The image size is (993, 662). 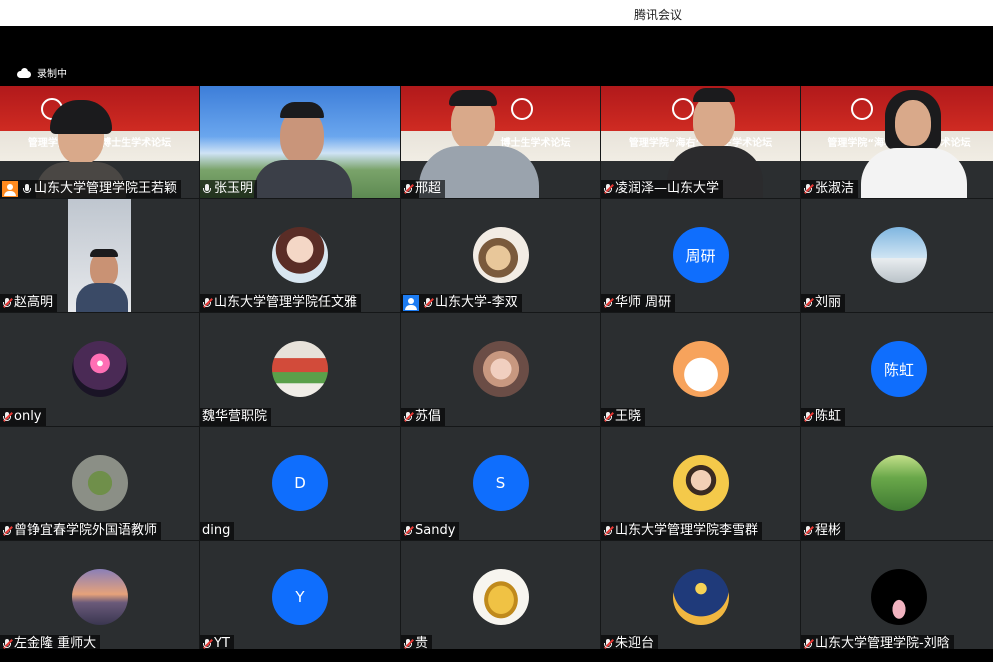 I want to click on participant-tile: 张玉明, so click(x=300, y=142).